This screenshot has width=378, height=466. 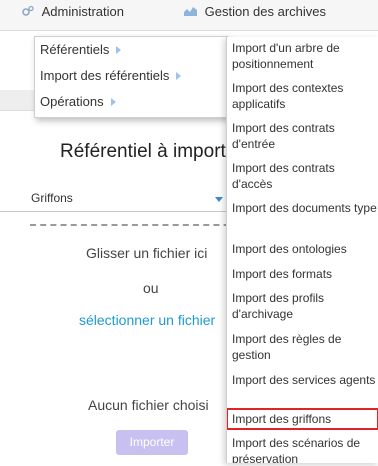 What do you see at coordinates (131, 50) in the screenshot?
I see `menu-item-referentiels: Référentiels` at bounding box center [131, 50].